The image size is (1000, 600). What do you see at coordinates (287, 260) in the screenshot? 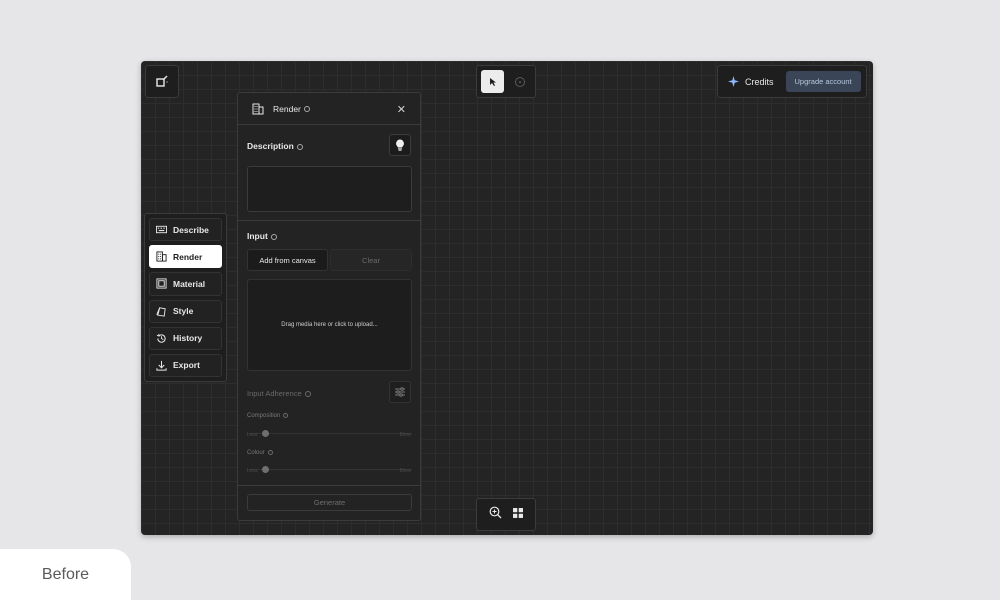
I see `add-from-canvas-button: Add from canvas` at bounding box center [287, 260].